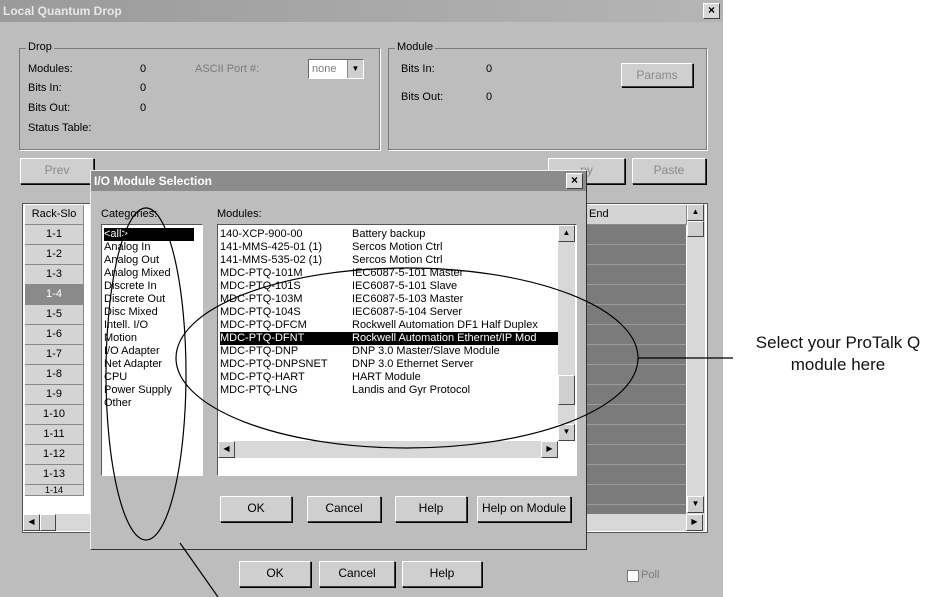 The image size is (943, 597). I want to click on category-pointer-line, so click(199, 569).